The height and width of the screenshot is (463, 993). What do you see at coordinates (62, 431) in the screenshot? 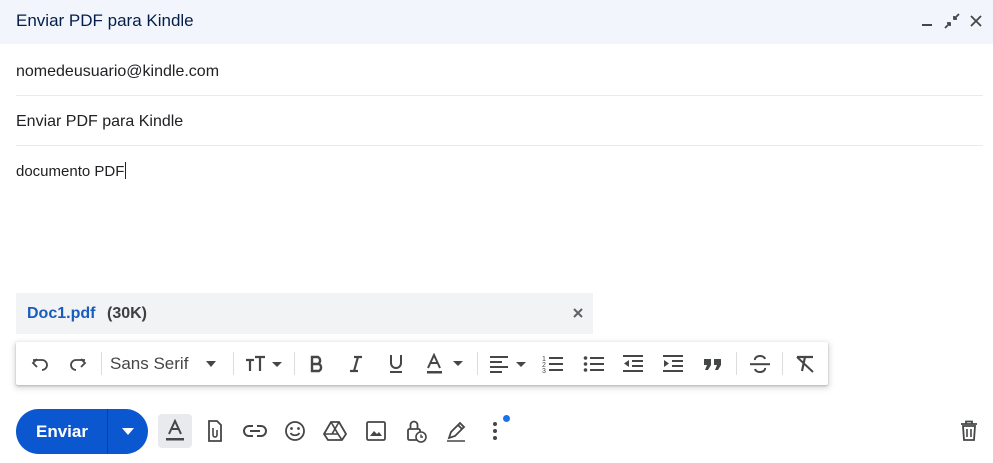
I see `send-label: Enviar` at bounding box center [62, 431].